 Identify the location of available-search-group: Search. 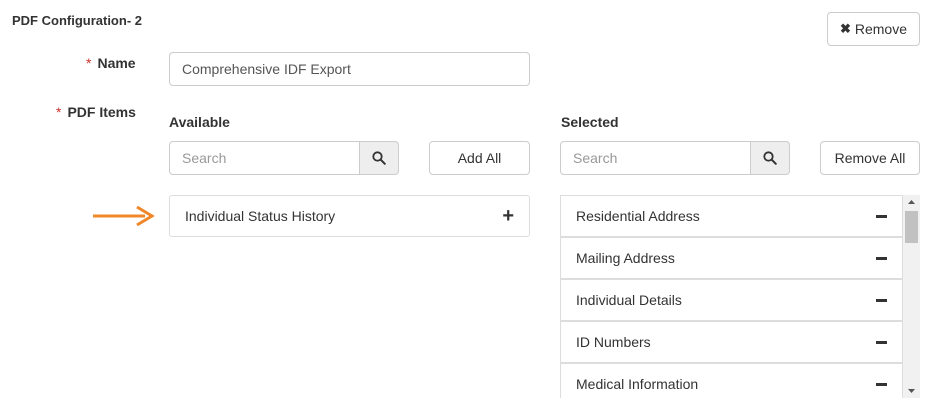
(284, 158).